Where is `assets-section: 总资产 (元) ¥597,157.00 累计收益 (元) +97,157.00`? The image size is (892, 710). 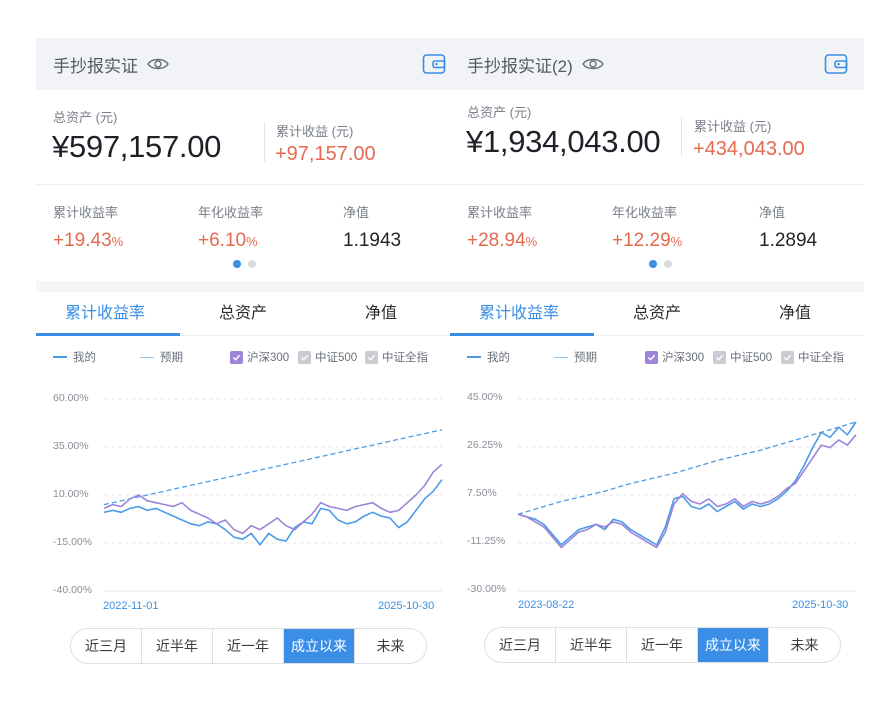 assets-section: 总资产 (元) ¥597,157.00 累计收益 (元) +97,157.00 is located at coordinates (243, 137).